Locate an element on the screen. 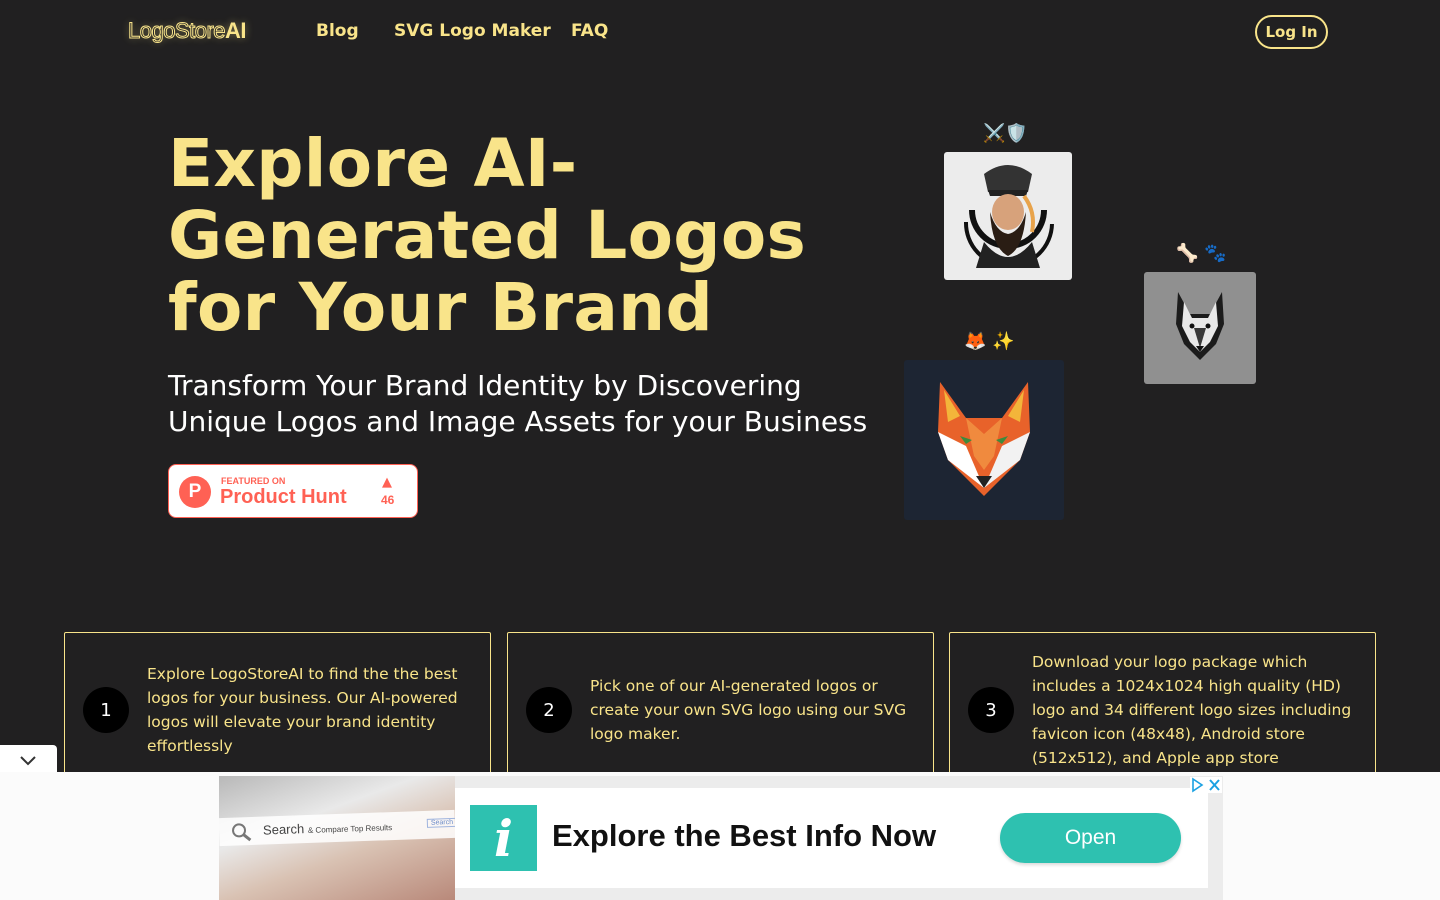  info-icon: i is located at coordinates (503, 838).